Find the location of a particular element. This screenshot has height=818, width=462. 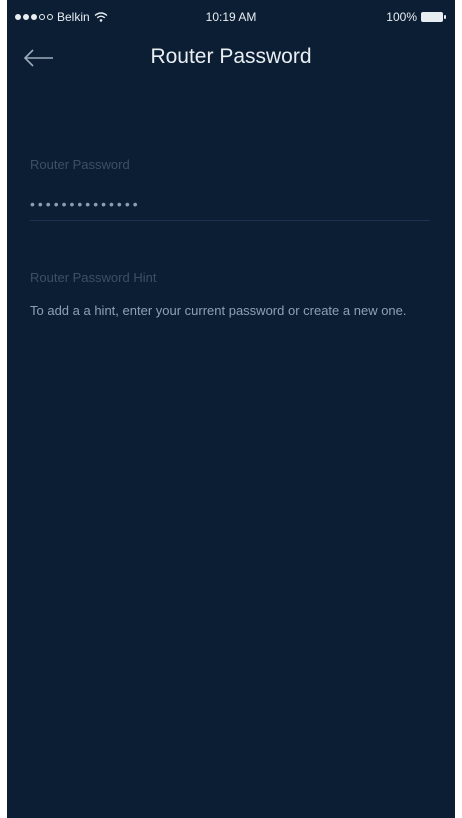

back-button is located at coordinates (39, 58).